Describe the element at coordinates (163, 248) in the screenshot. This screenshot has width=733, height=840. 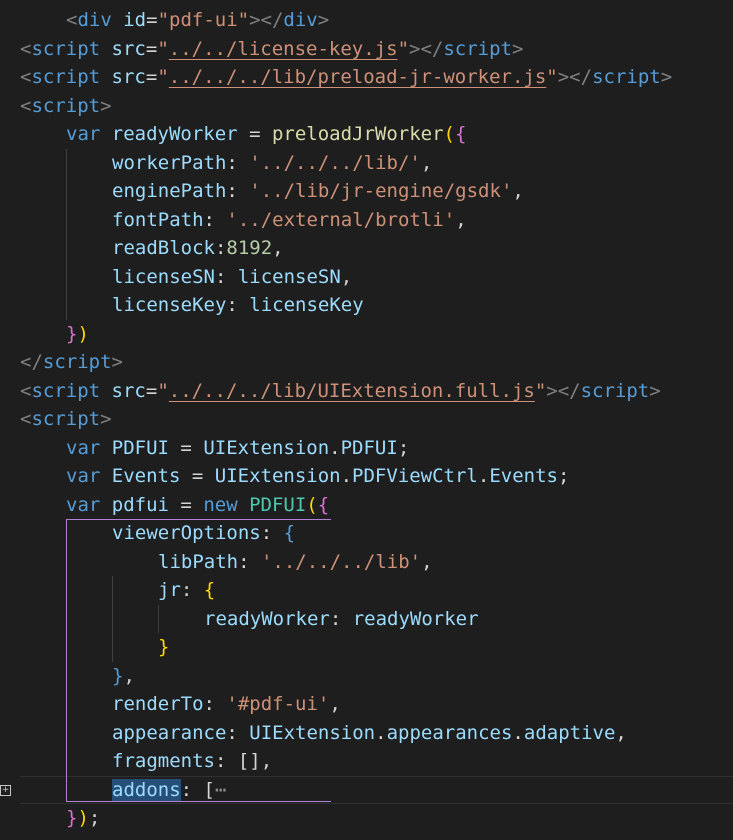
I see `code-token: readBlock` at that location.